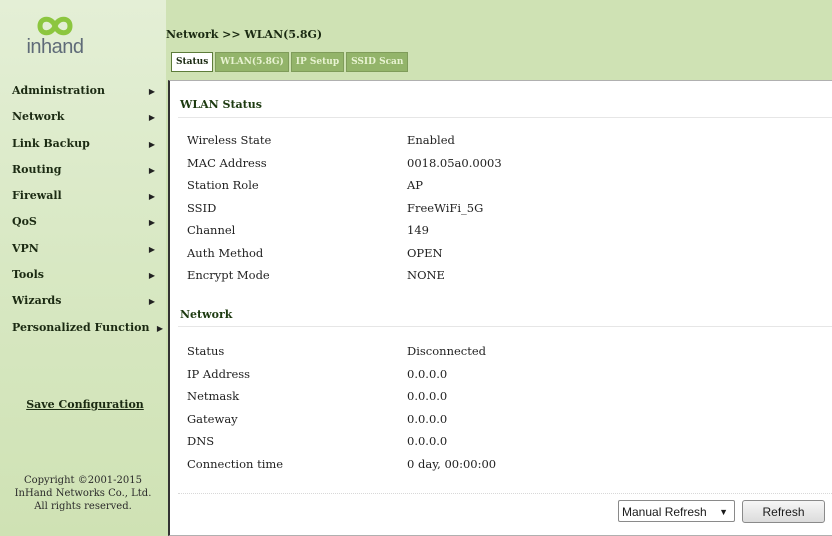  I want to click on wlan-status-row: SSID FreeWiFi_5G, so click(497, 210).